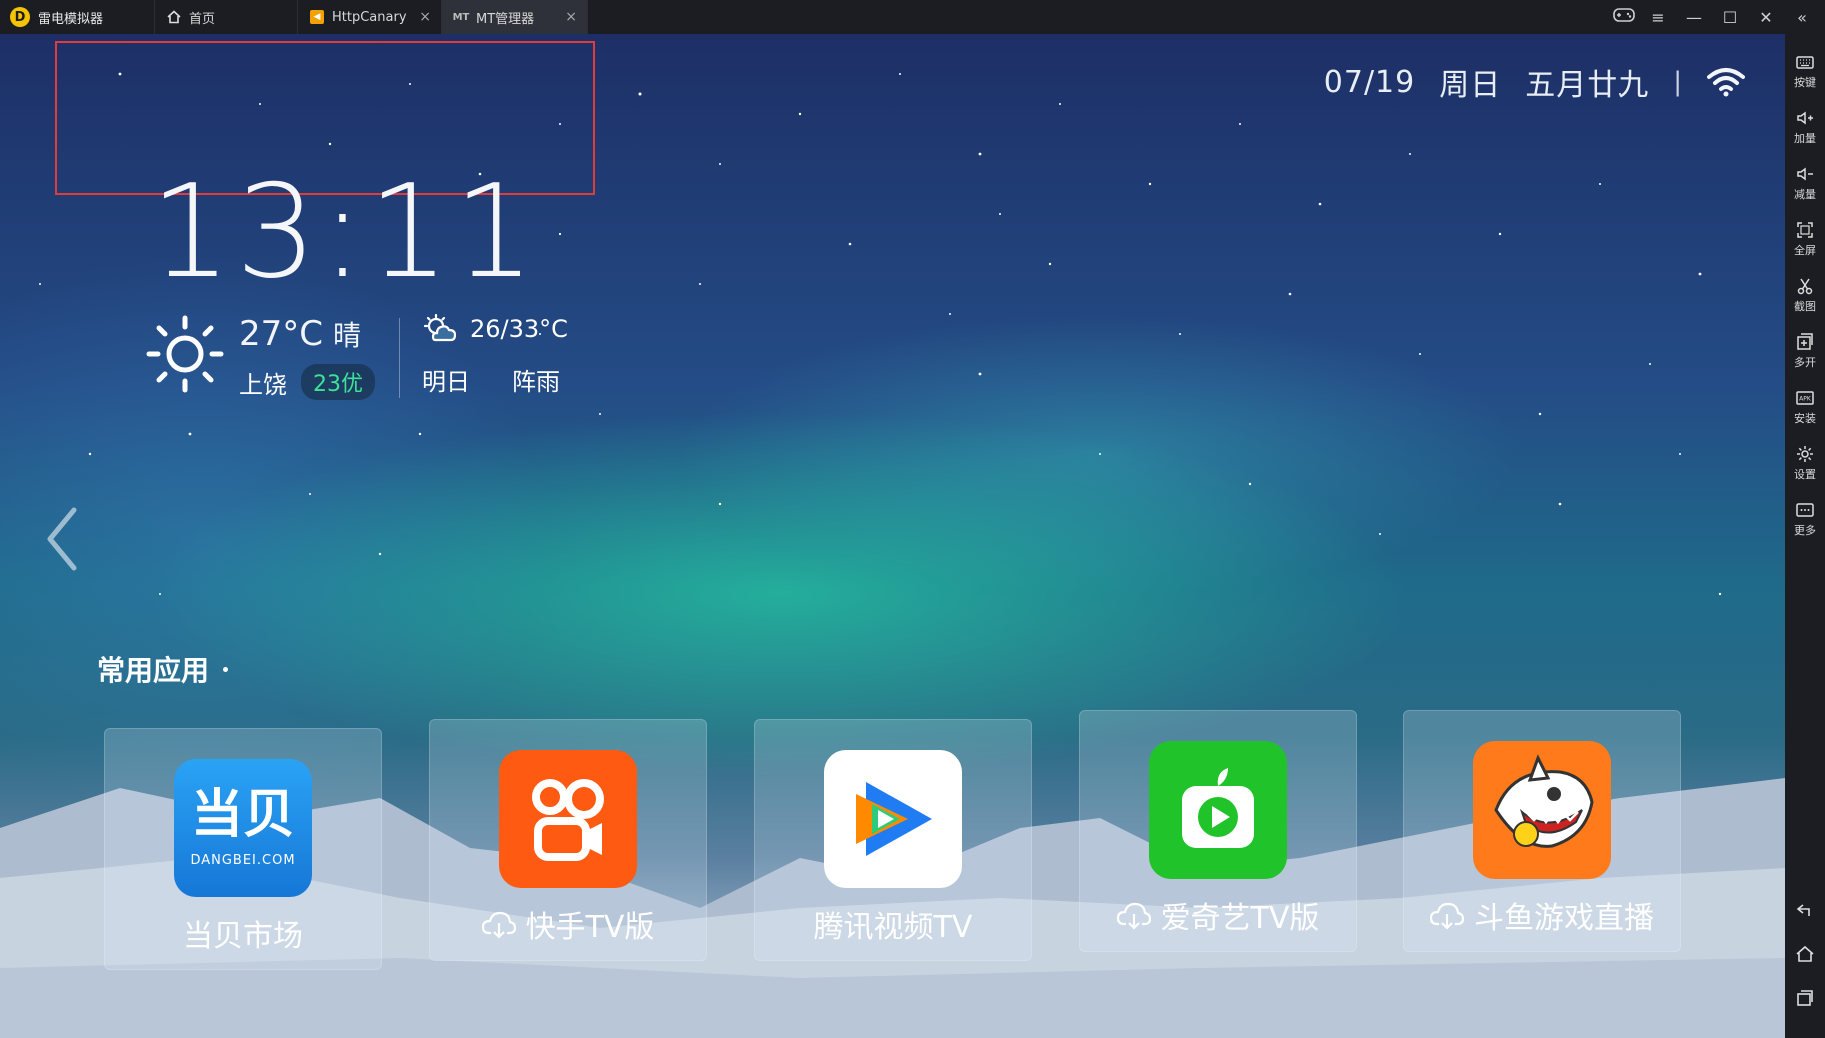 This screenshot has height=1038, width=1825. Describe the element at coordinates (1805, 82) in the screenshot. I see `toolbar-label: 按键` at that location.